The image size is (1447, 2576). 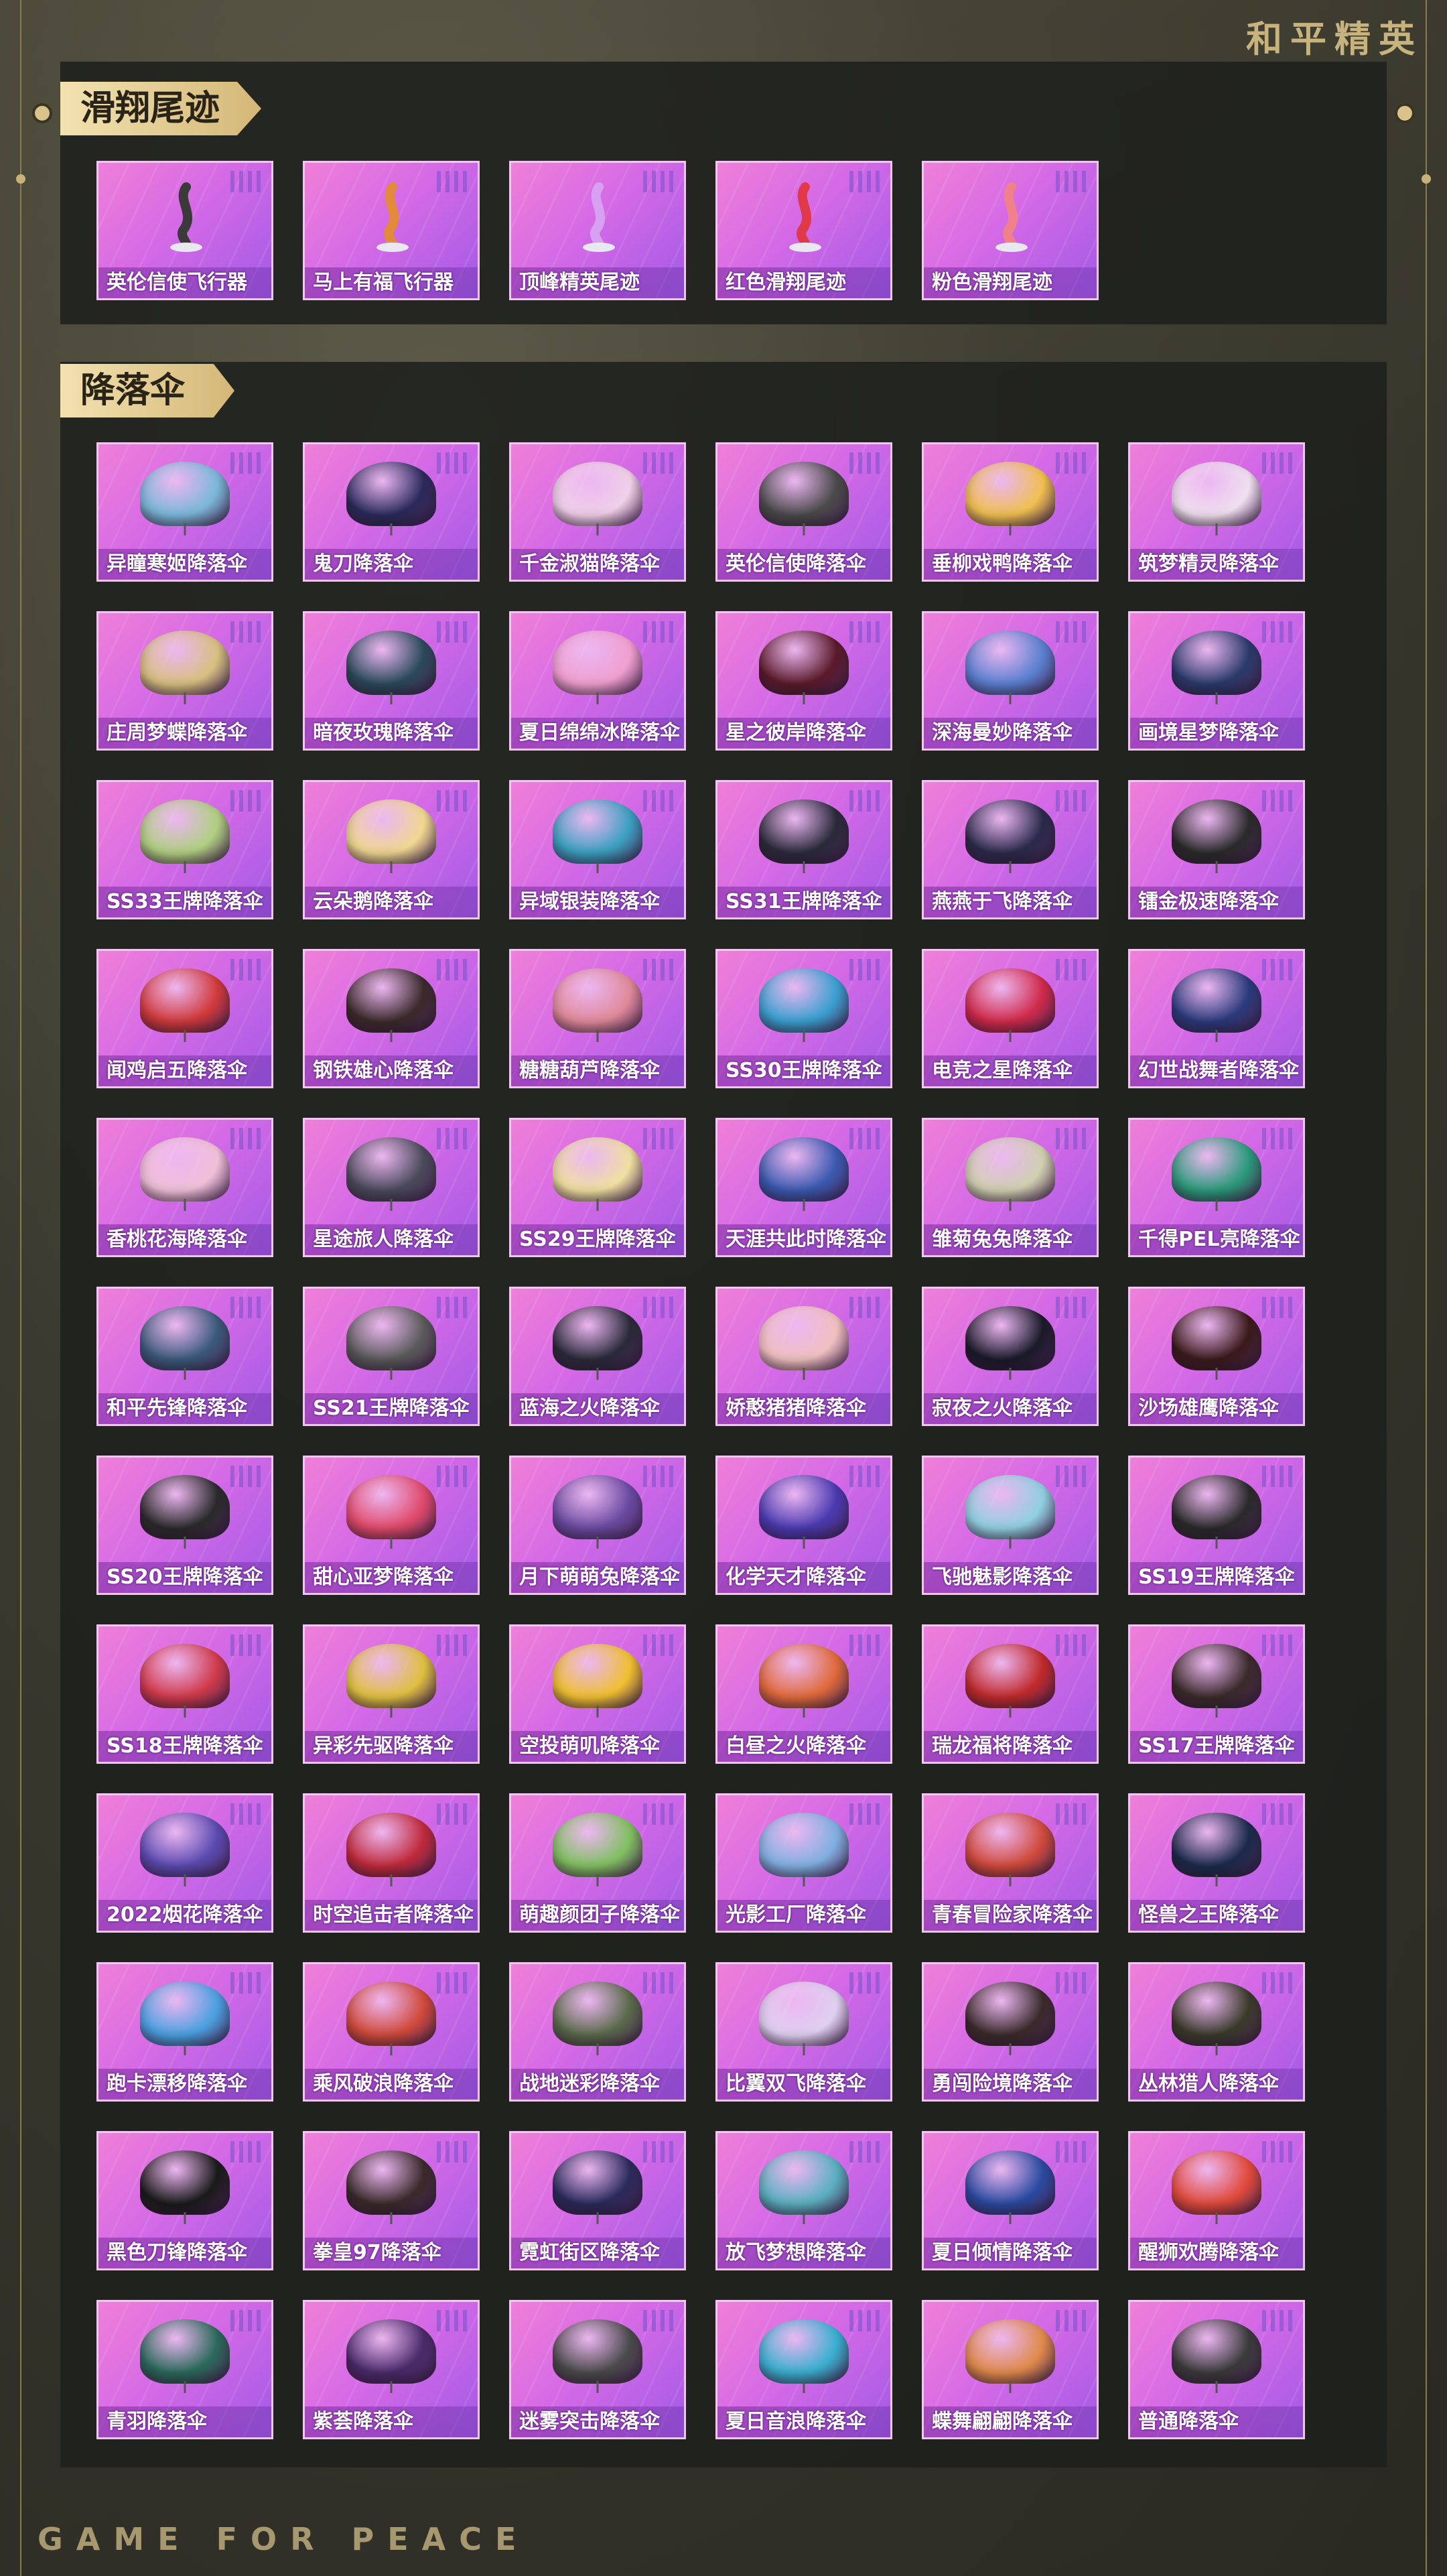 I want to click on parachute-card: 幻世战舞者降落伞, so click(x=1216, y=1018).